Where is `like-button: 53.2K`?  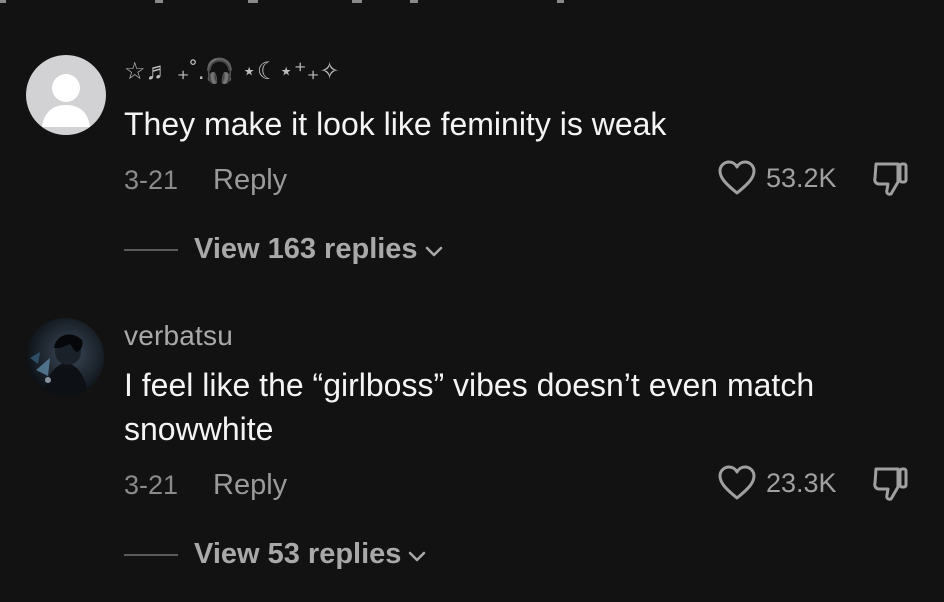 like-button: 53.2K is located at coordinates (777, 178).